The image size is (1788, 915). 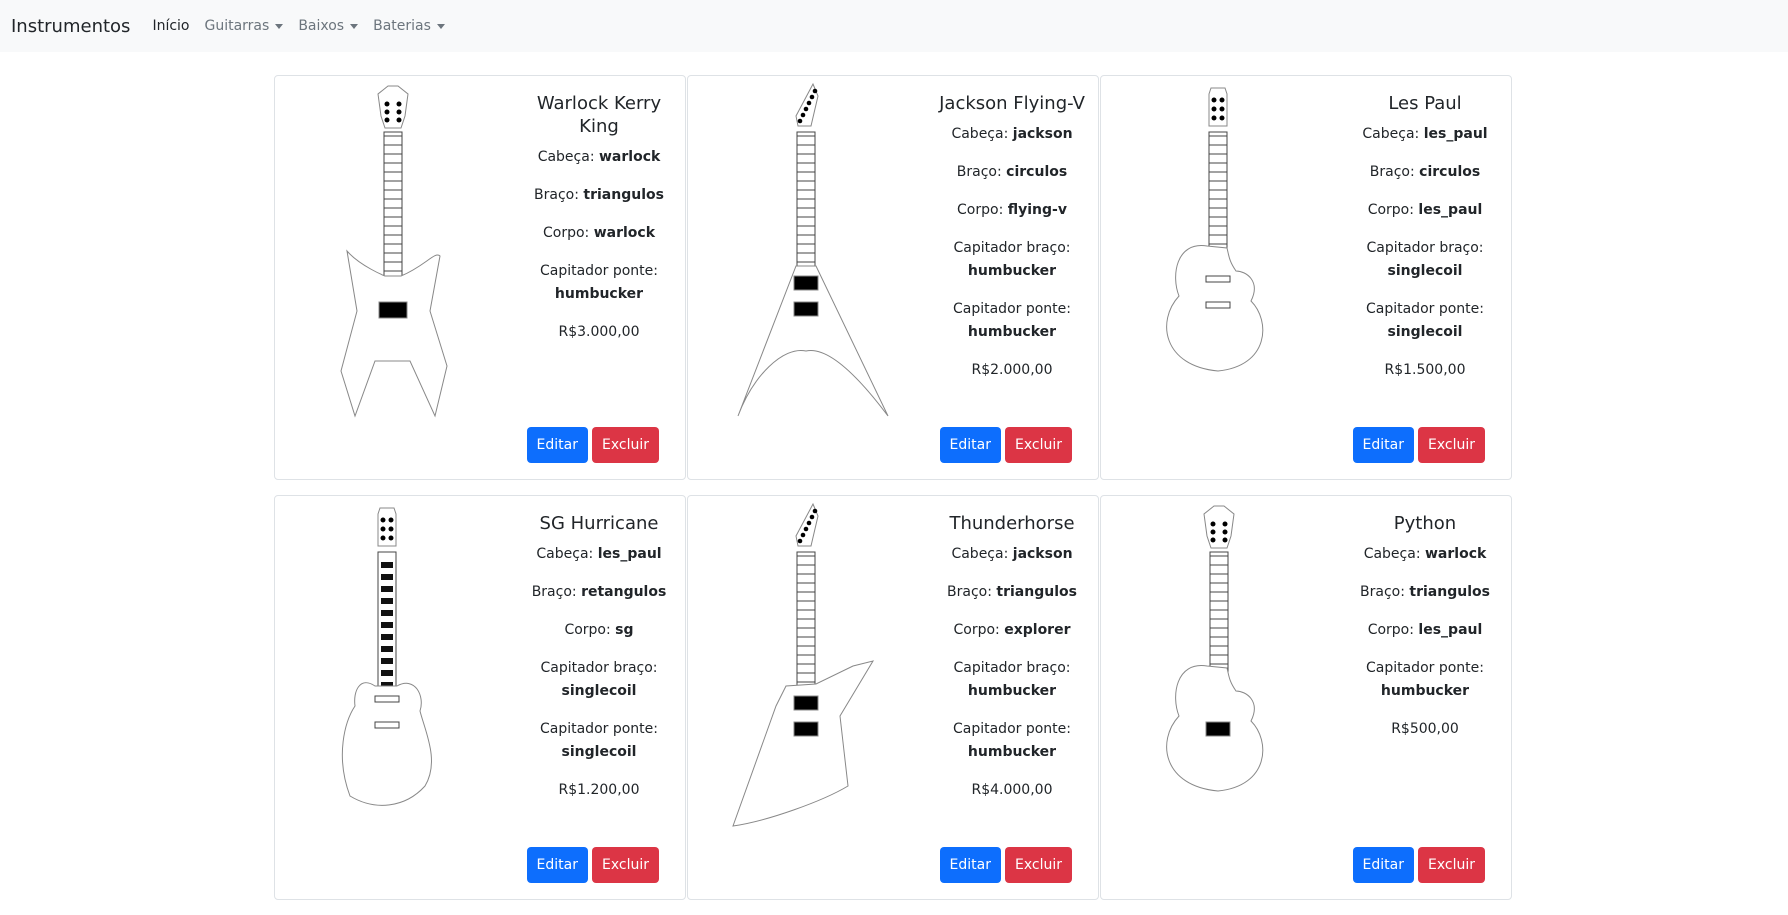 I want to click on instrument-price: R$4.000,00, so click(x=1012, y=790).